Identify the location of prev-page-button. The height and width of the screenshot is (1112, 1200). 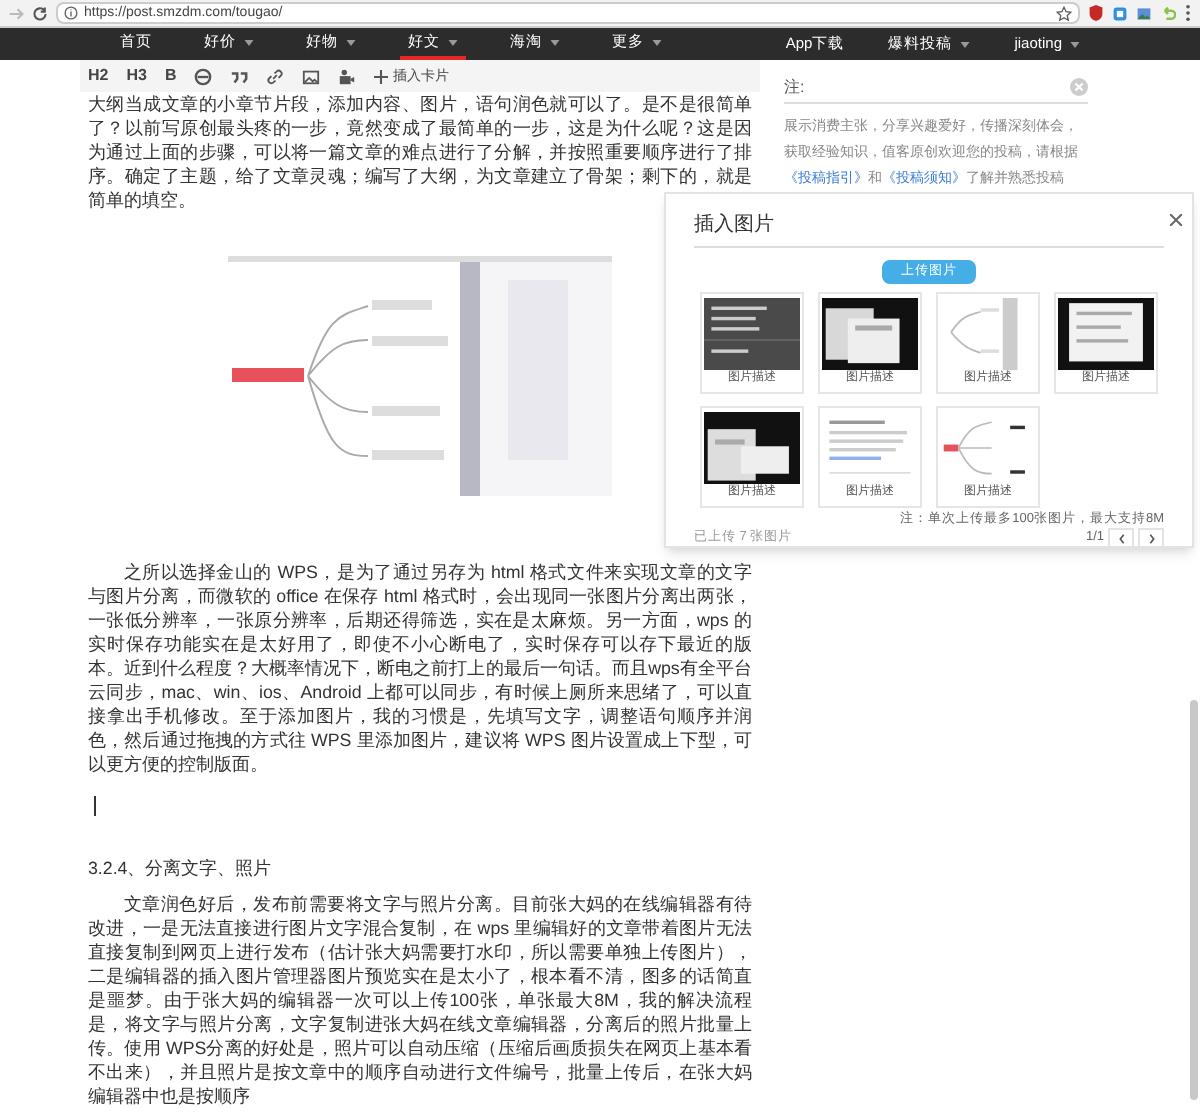
(1121, 538).